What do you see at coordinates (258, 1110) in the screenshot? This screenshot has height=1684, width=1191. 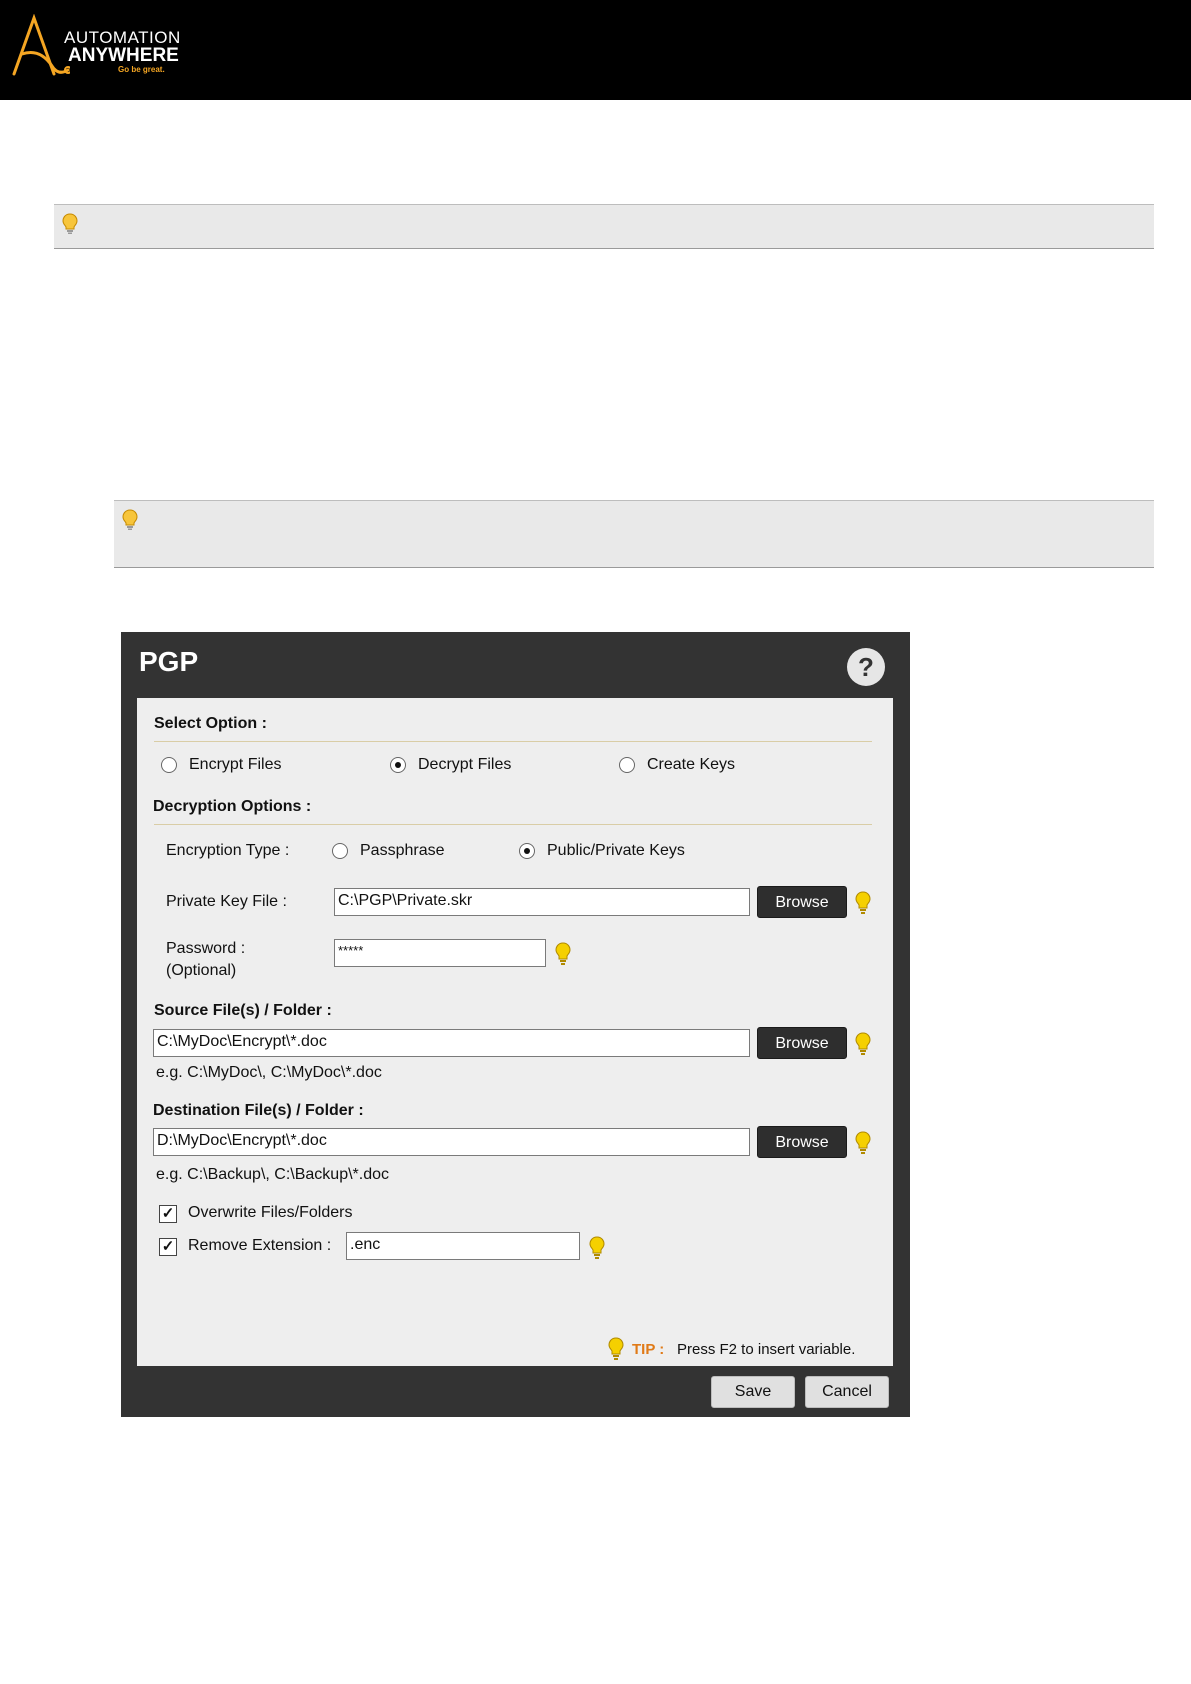 I see `destination-heading: Destination File(s) / Folder :` at bounding box center [258, 1110].